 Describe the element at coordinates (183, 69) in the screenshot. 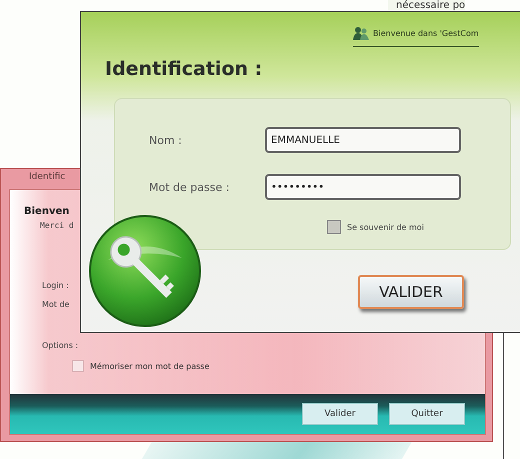

I see `form-title: Identification :` at that location.